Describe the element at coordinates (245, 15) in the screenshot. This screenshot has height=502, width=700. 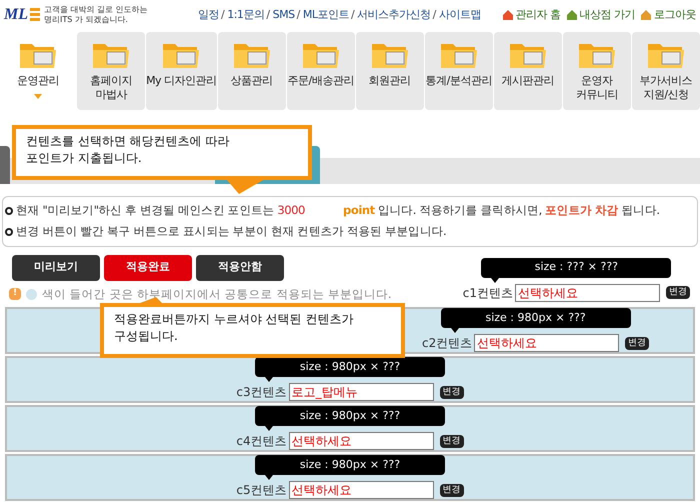
I see `header-link: 1:1문의` at that location.